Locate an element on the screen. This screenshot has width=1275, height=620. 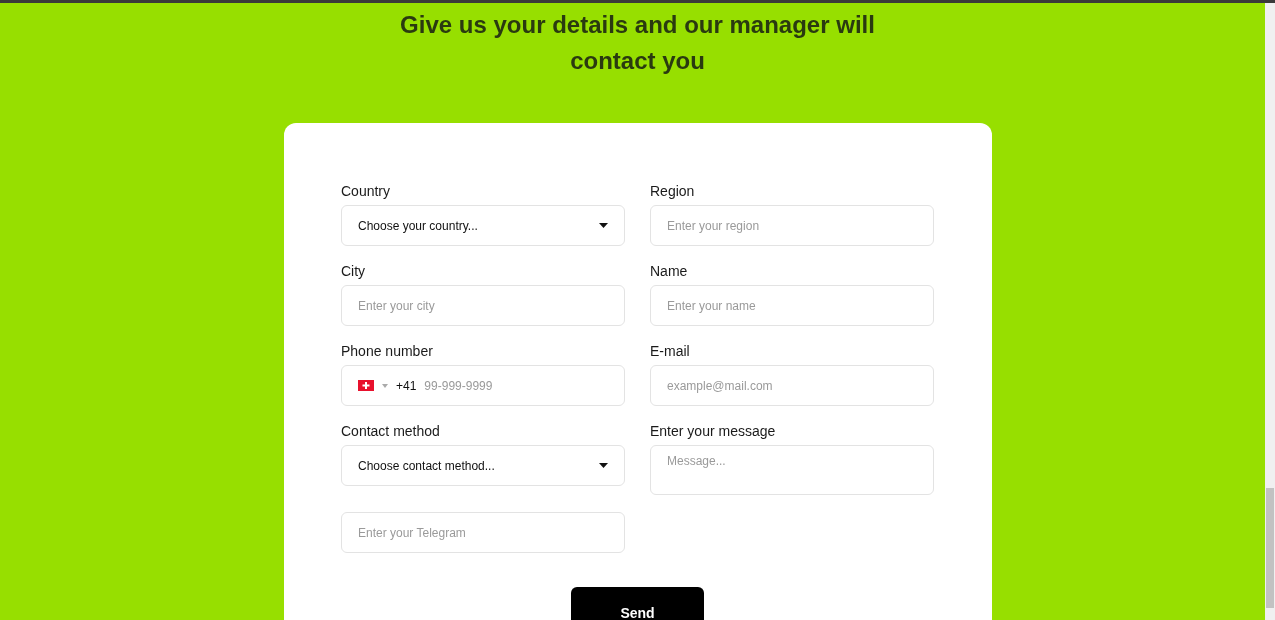
input-field: Enter your Telegram is located at coordinates (483, 532).